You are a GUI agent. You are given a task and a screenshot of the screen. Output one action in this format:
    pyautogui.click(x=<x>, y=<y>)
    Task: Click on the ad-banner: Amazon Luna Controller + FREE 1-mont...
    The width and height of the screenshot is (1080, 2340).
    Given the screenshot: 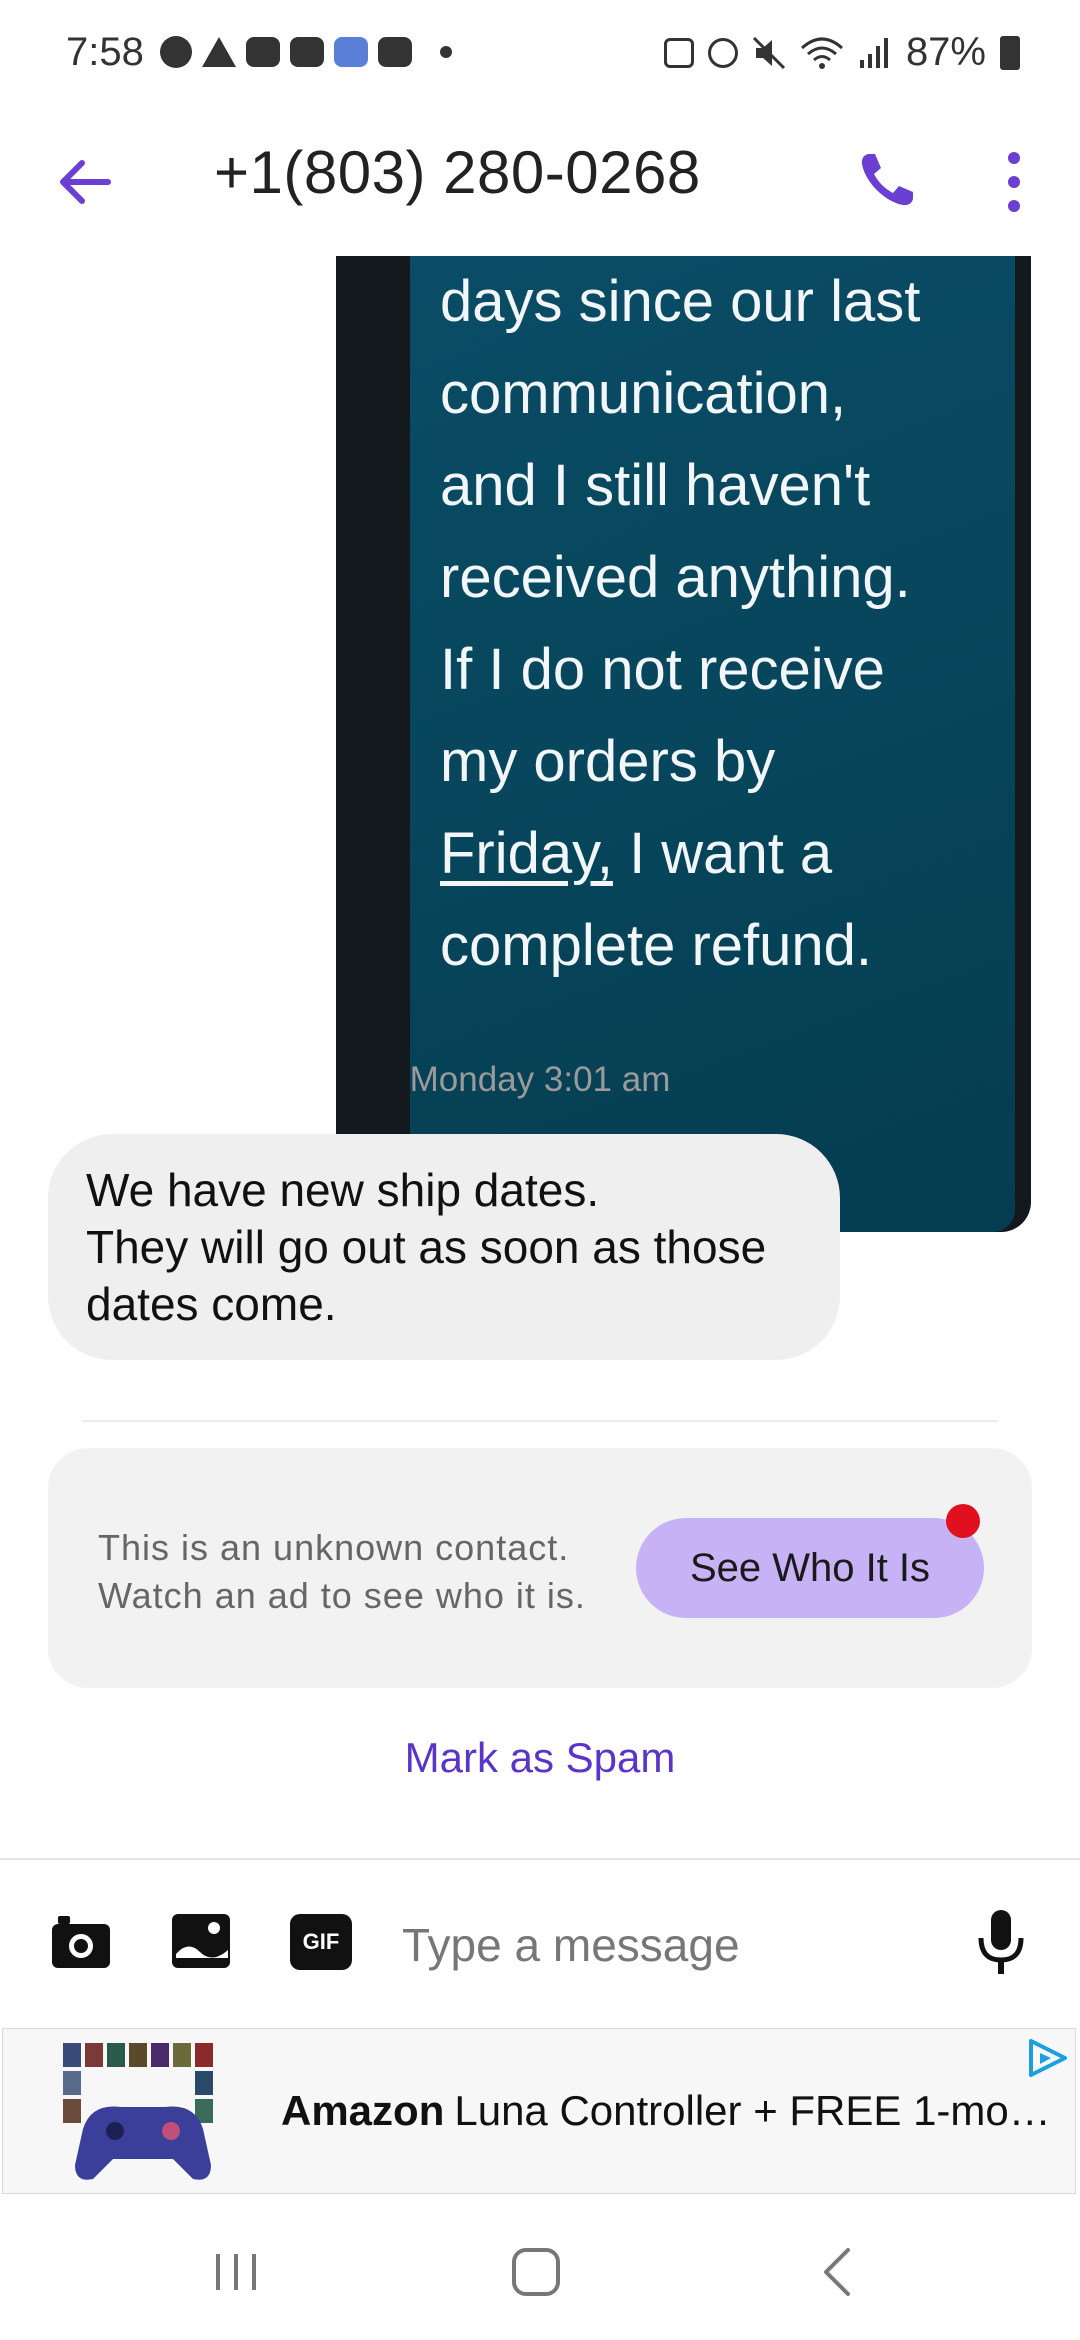 What is the action you would take?
    pyautogui.click(x=539, y=2111)
    